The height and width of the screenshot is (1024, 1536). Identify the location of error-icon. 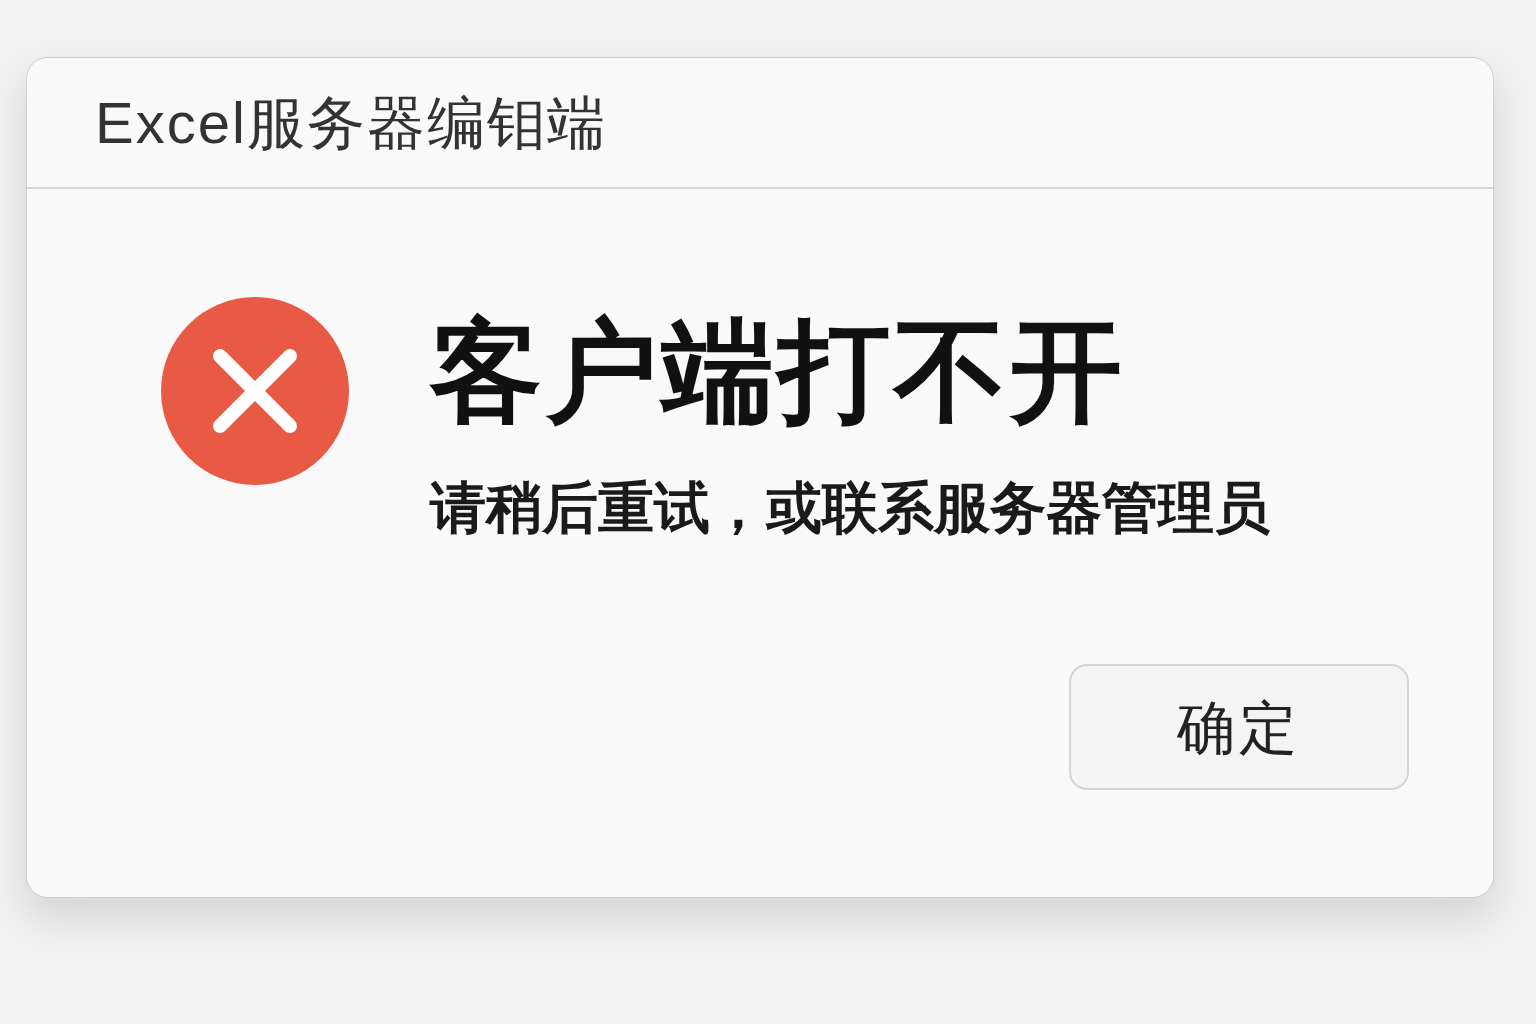
(255, 391).